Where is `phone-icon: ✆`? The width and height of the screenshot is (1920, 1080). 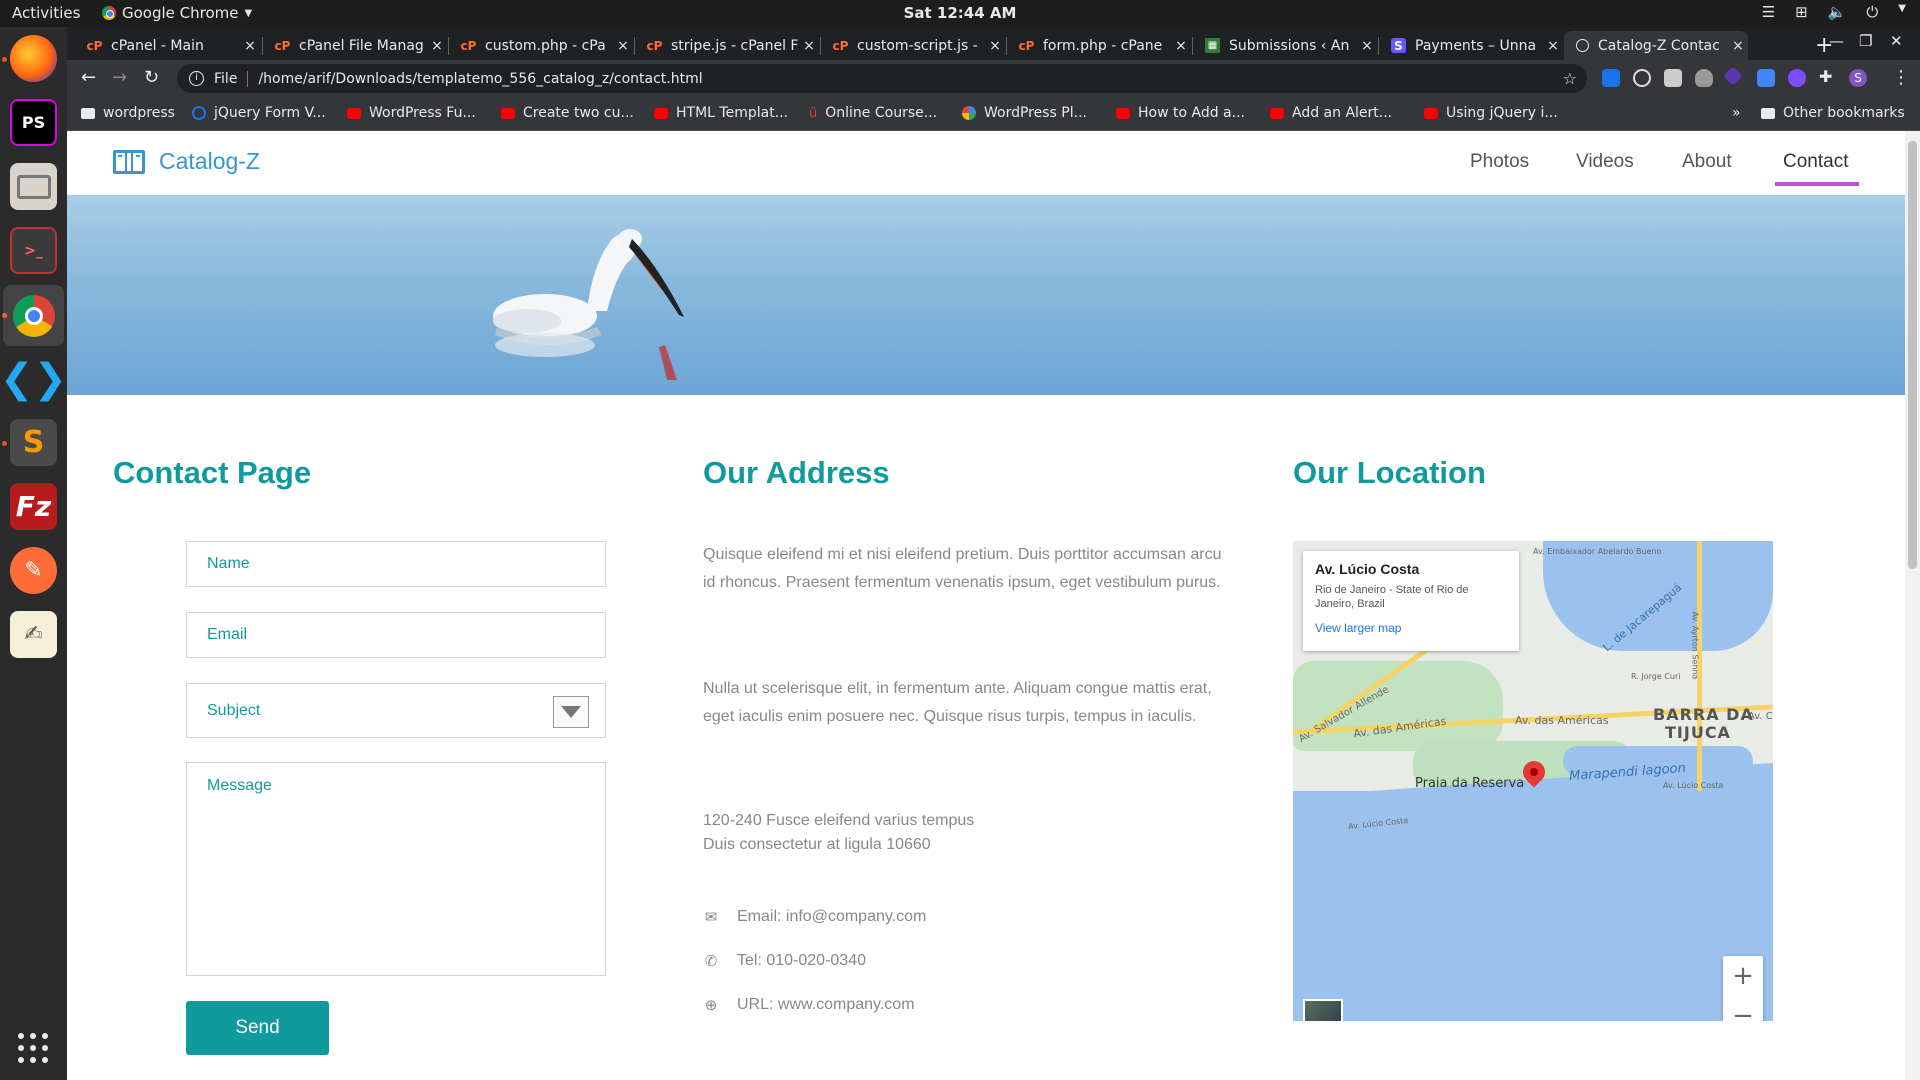
phone-icon: ✆ is located at coordinates (711, 961).